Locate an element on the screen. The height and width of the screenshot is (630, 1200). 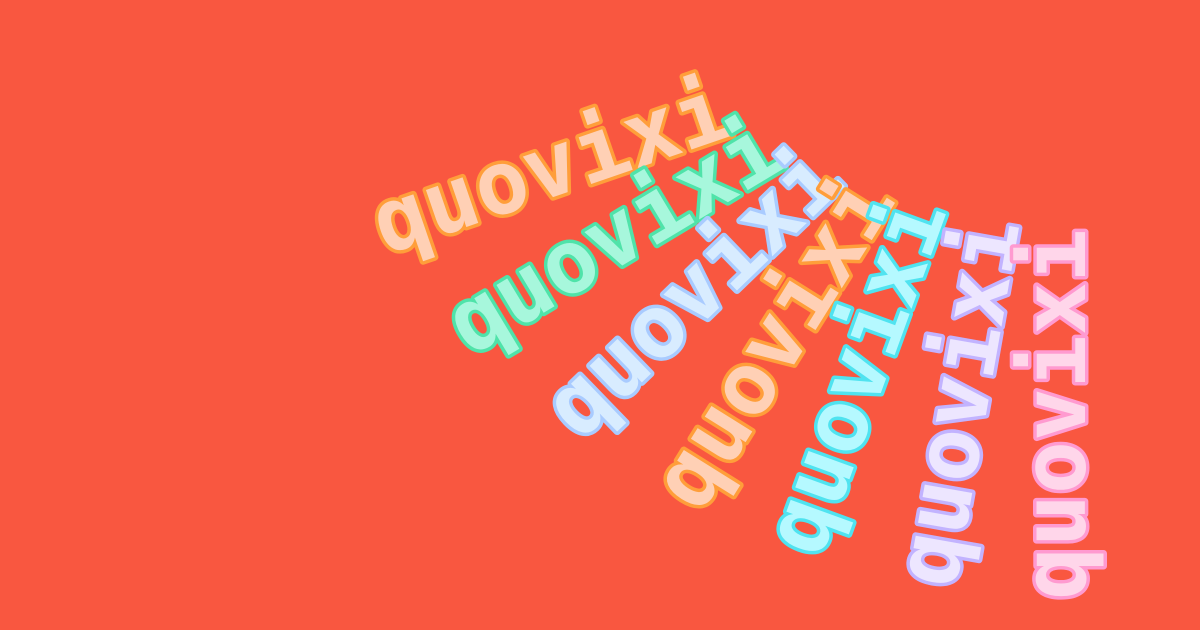
fan-word-7: quovixi is located at coordinates (1054, 414).